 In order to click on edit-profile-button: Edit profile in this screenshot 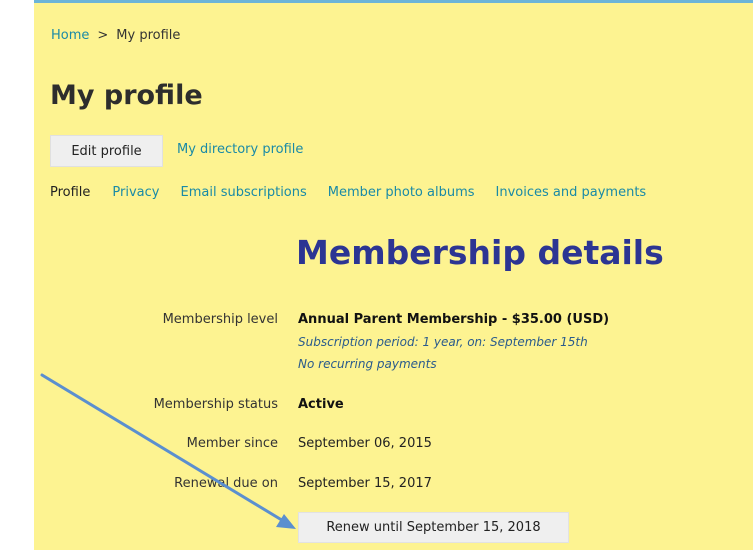, I will do `click(106, 151)`.